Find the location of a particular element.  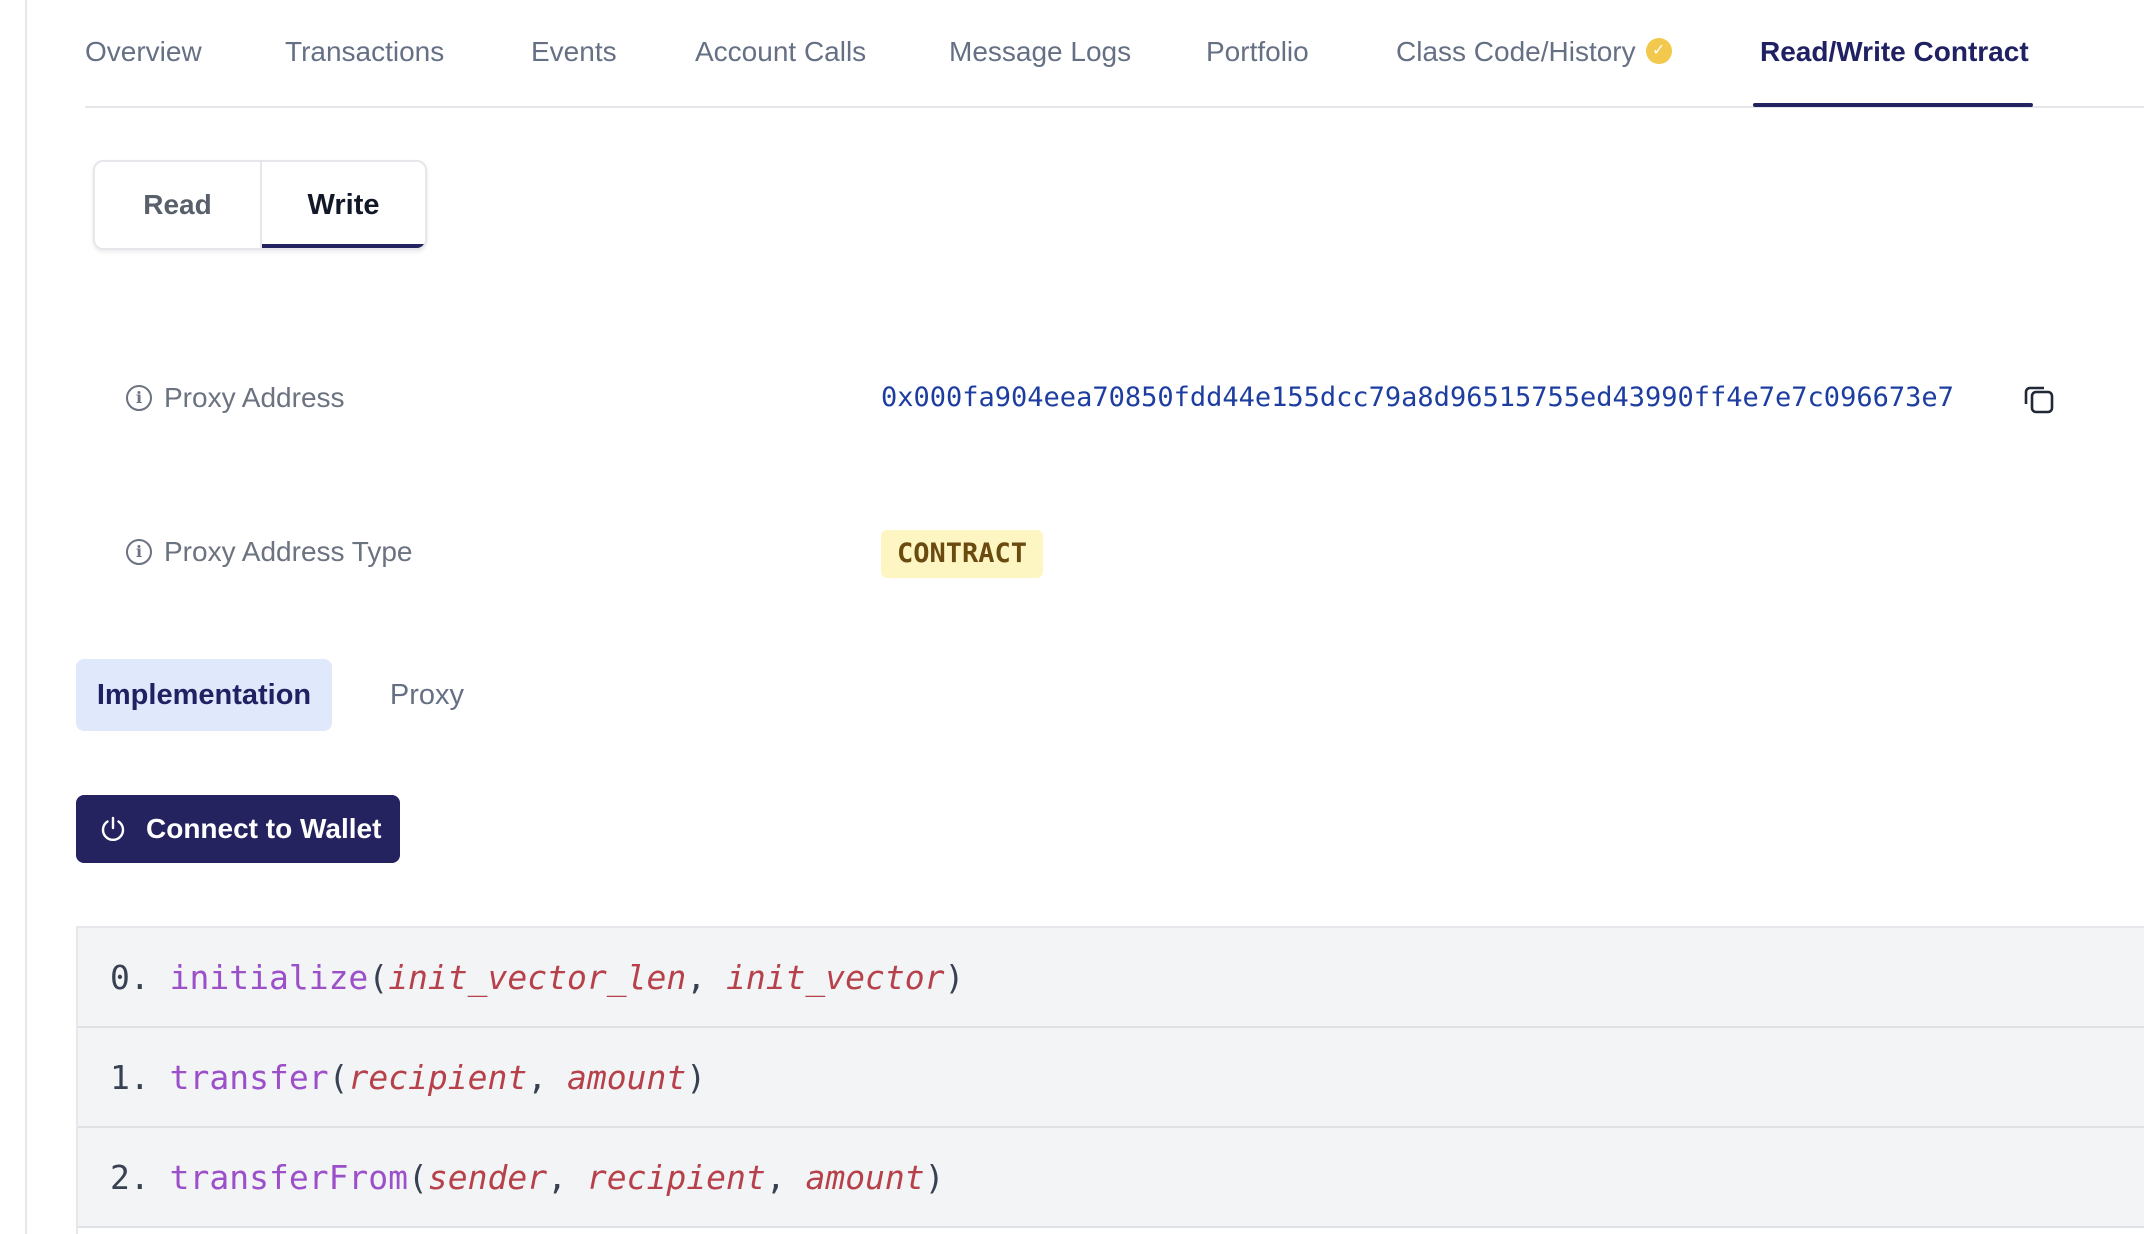

tab-class-code-history: Class Code/History ✓ is located at coordinates (1534, 52).